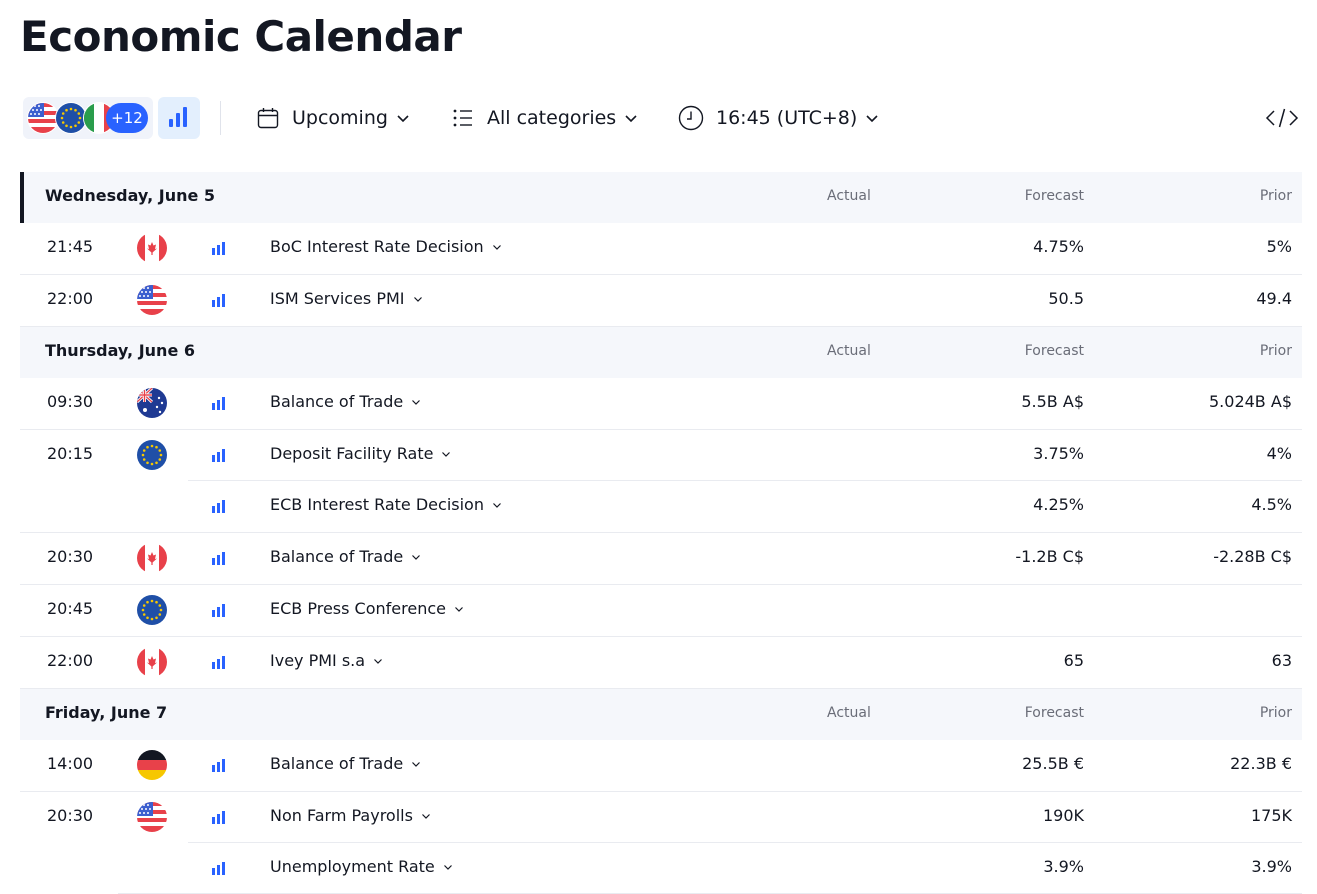 Image resolution: width=1317 pixels, height=894 pixels. I want to click on timezone-dropdown: 16:45 (UTC+8), so click(778, 118).